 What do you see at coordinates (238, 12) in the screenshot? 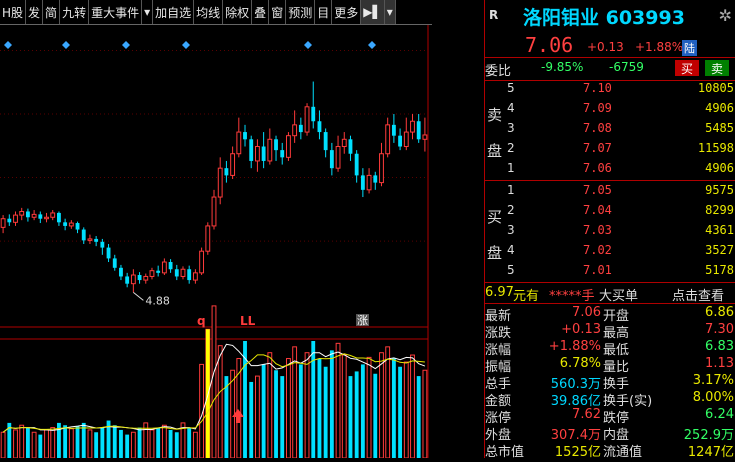
I see `toolbar-item-8: 除权` at bounding box center [238, 12].